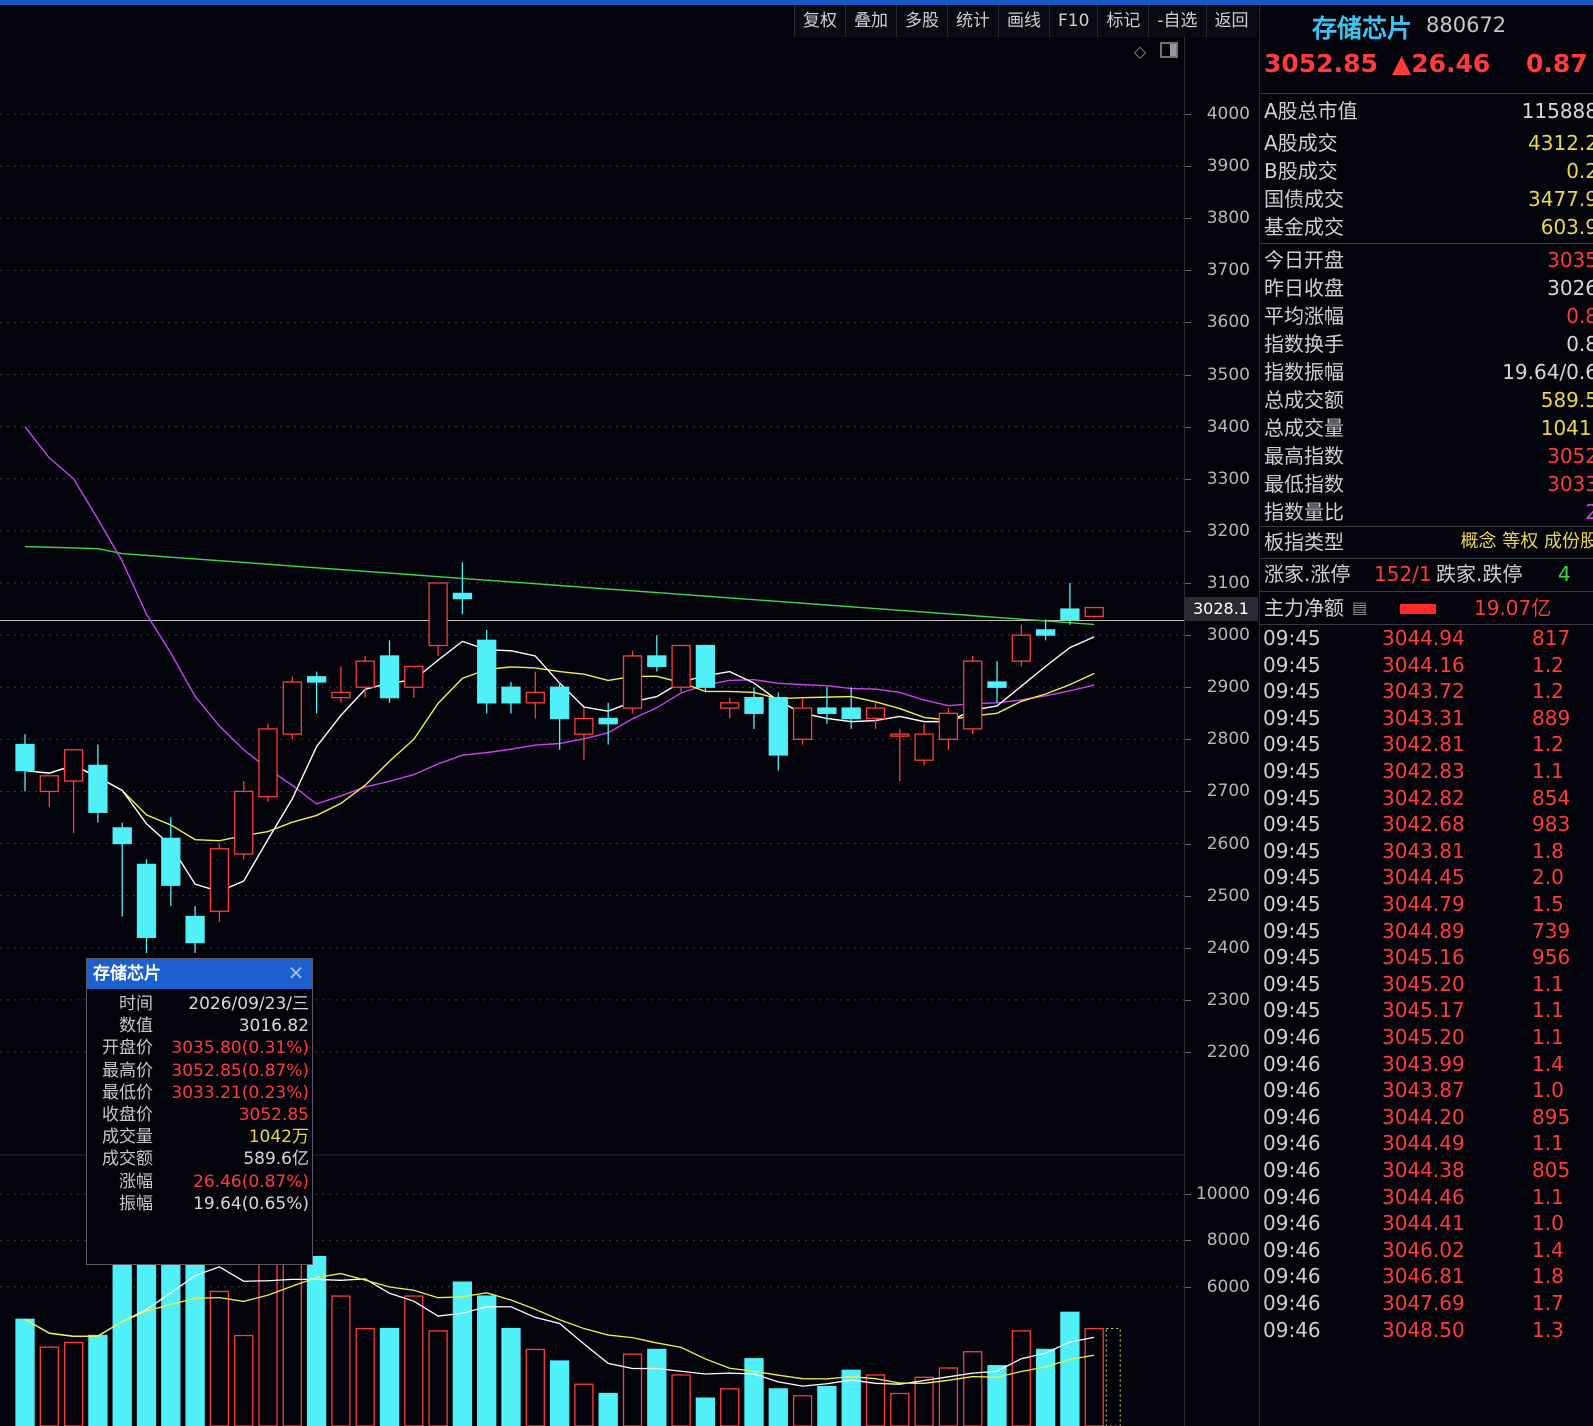  What do you see at coordinates (819, 21) in the screenshot?
I see `toolbar-button-restore-rights: 复权` at bounding box center [819, 21].